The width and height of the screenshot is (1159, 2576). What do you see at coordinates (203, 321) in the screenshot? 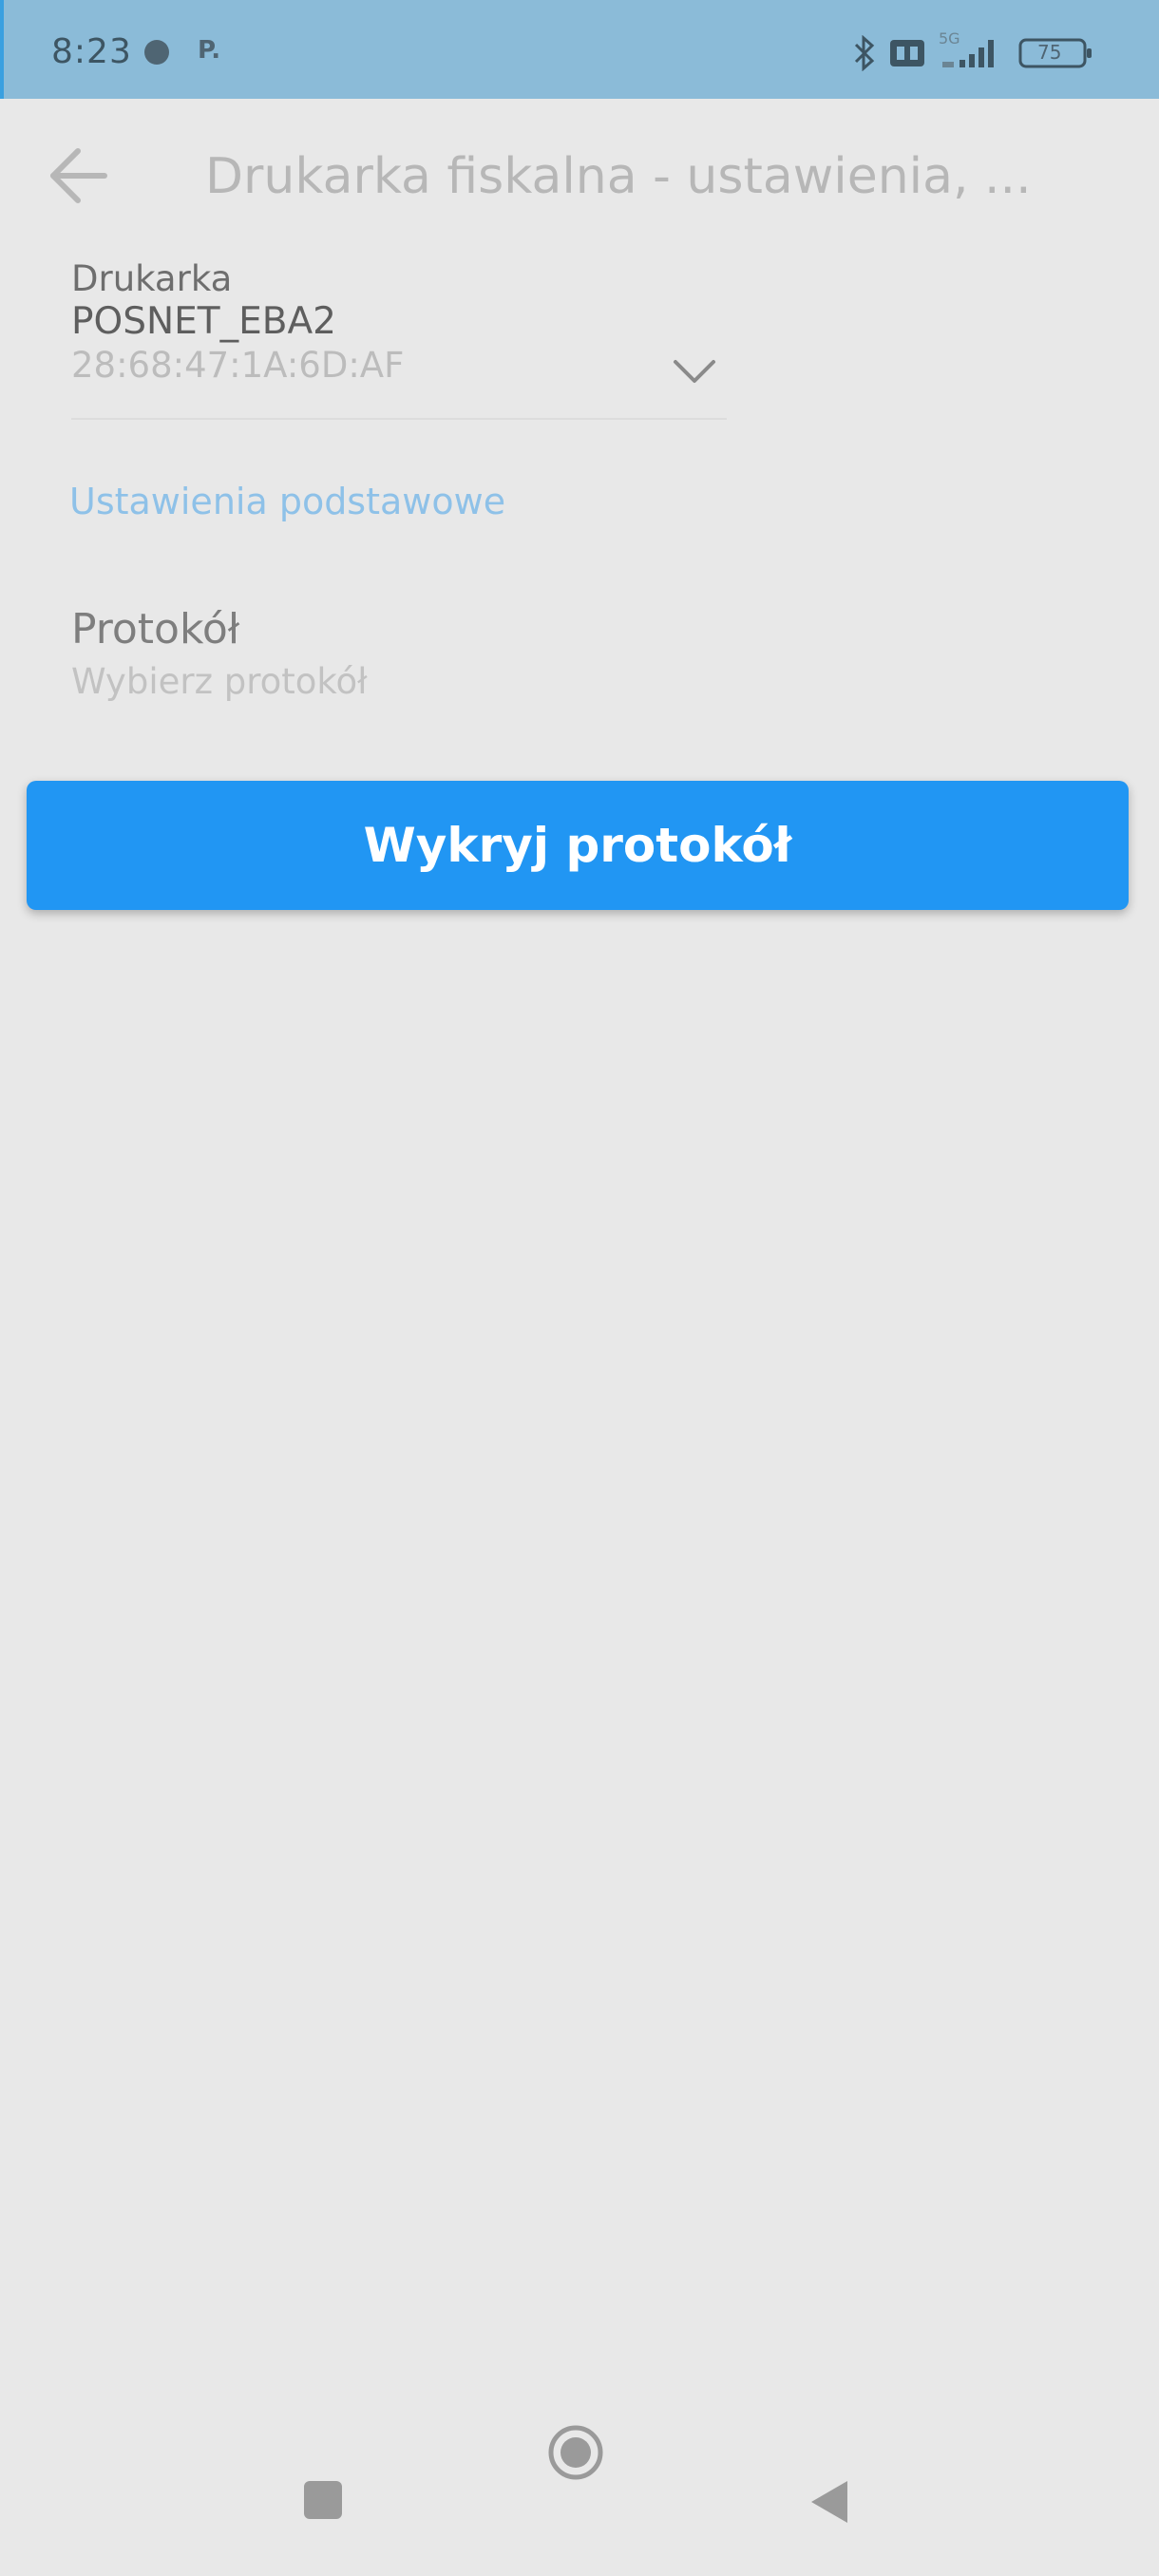
I see `printer-name: POSNET_EBA2` at bounding box center [203, 321].